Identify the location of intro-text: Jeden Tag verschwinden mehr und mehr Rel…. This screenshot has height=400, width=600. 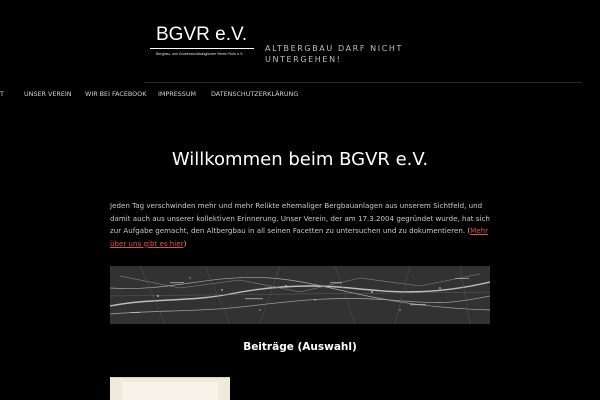
(300, 225).